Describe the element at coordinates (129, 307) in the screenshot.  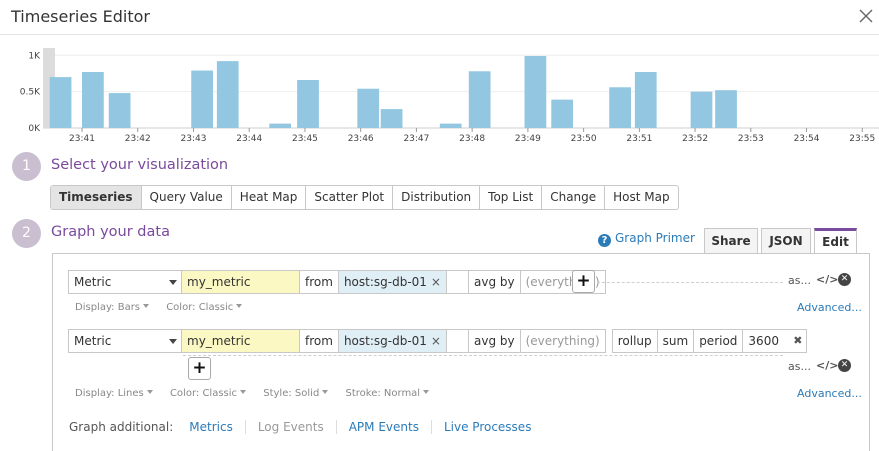
I see `option-value: Bars` at that location.